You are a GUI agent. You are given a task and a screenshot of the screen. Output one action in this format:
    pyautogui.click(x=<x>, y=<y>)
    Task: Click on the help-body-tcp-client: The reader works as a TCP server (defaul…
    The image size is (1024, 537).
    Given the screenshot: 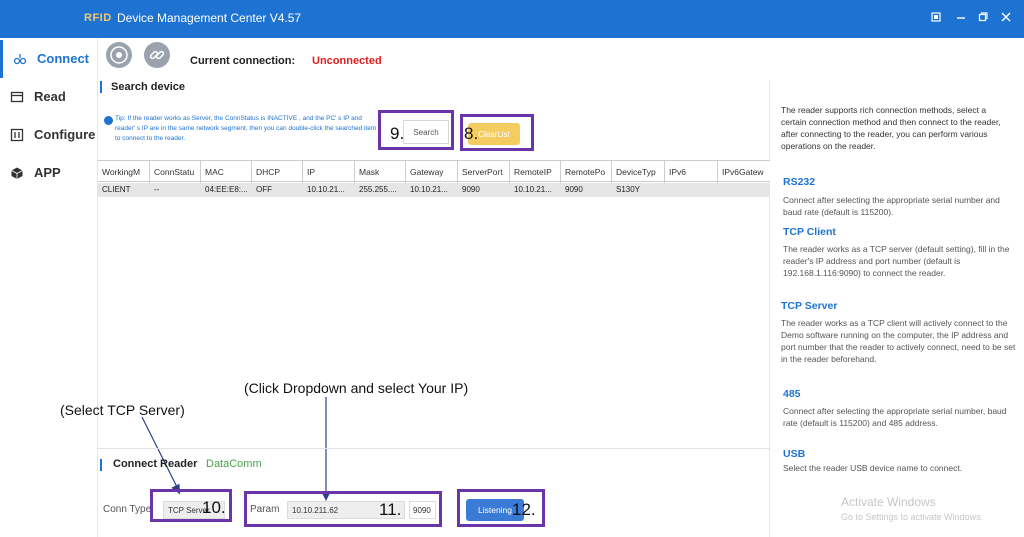 What is the action you would take?
    pyautogui.click(x=896, y=261)
    